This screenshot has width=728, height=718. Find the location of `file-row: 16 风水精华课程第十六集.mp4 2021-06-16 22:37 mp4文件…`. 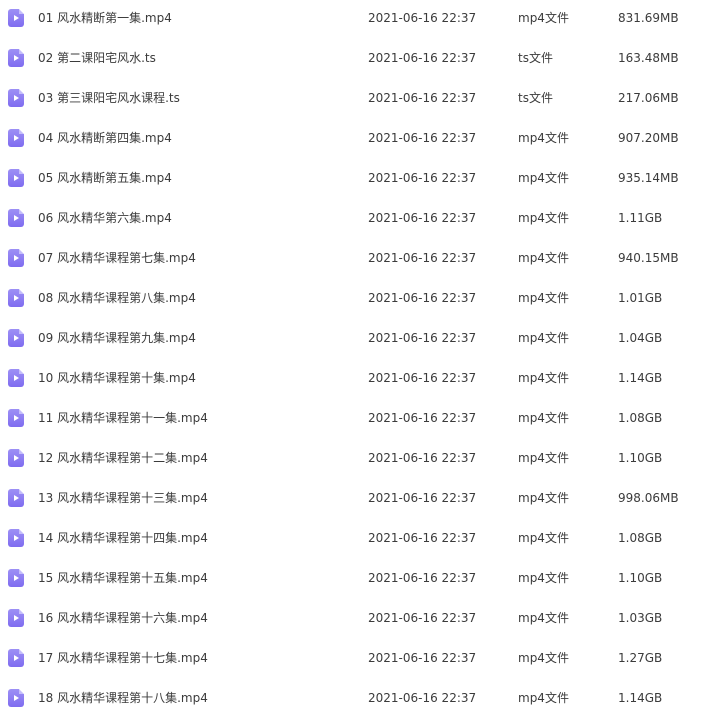

file-row: 16 风水精华课程第十六集.mp4 2021-06-16 22:37 mp4文件… is located at coordinates (364, 618).